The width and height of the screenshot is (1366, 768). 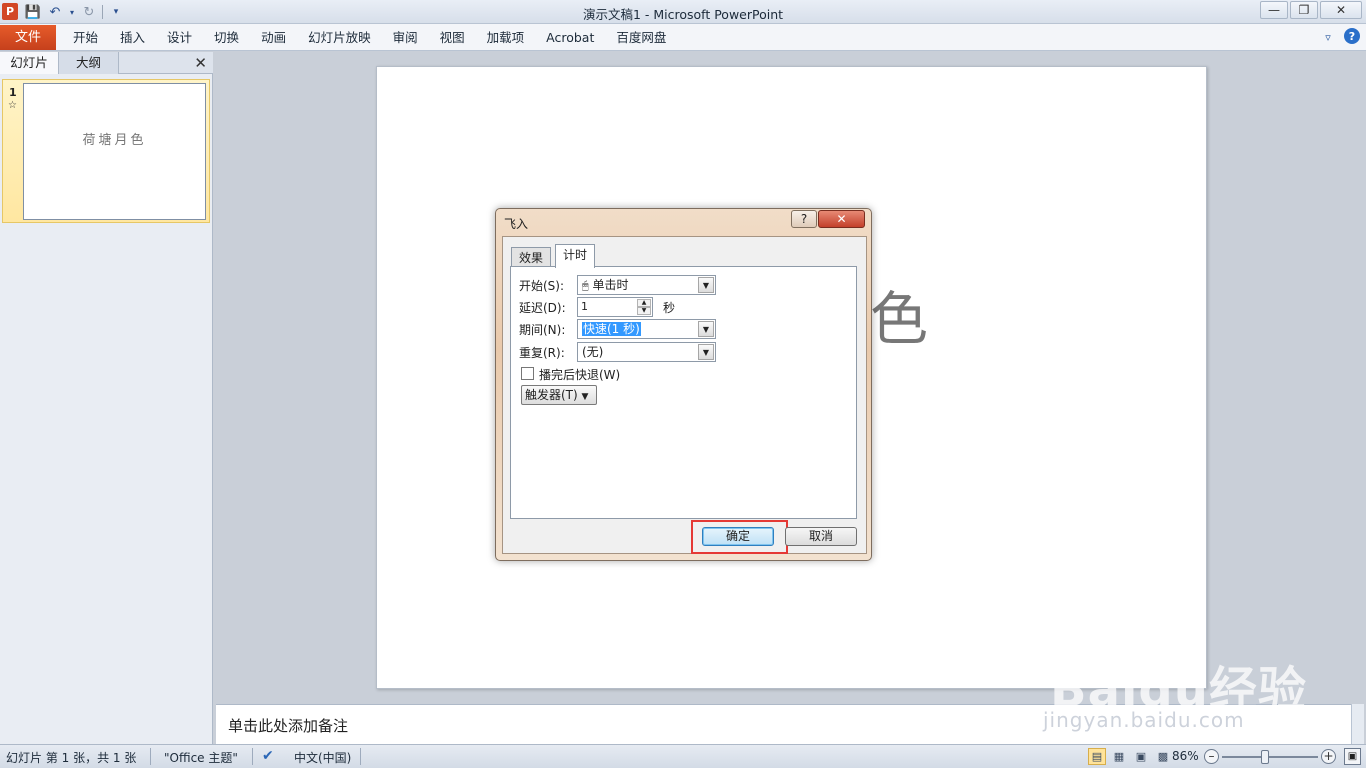 What do you see at coordinates (669, 308) in the screenshot?
I see `delay-unit: 秒` at bounding box center [669, 308].